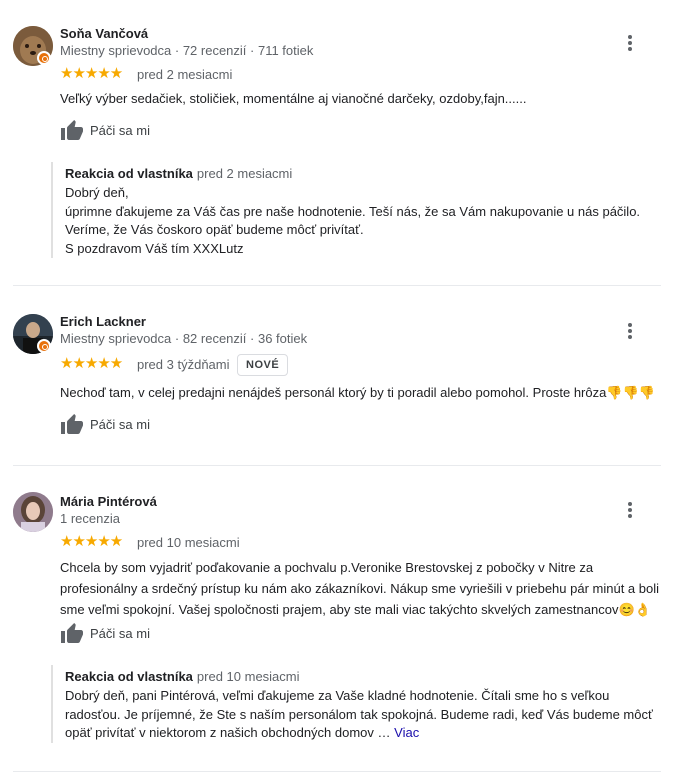 This screenshot has width=674, height=774. What do you see at coordinates (630, 392) in the screenshot?
I see `thumbs-down-emoji: 👎👎👎` at bounding box center [630, 392].